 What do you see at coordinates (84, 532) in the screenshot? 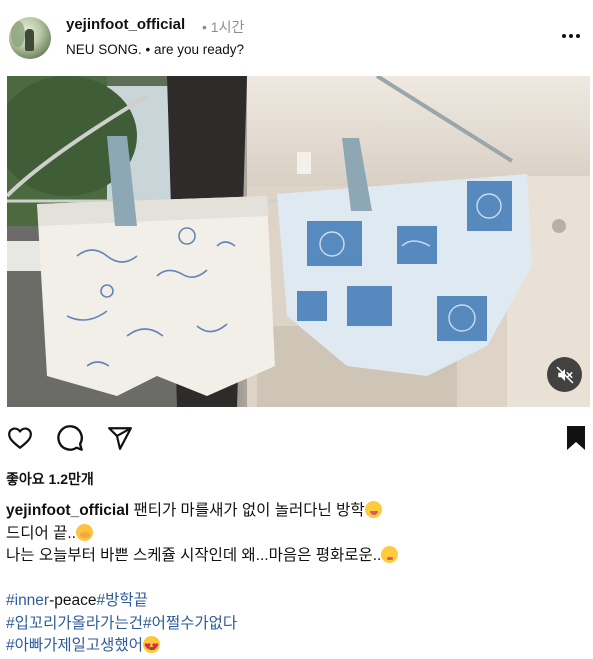
I see `yawning-face-emoji-icon` at bounding box center [84, 532].